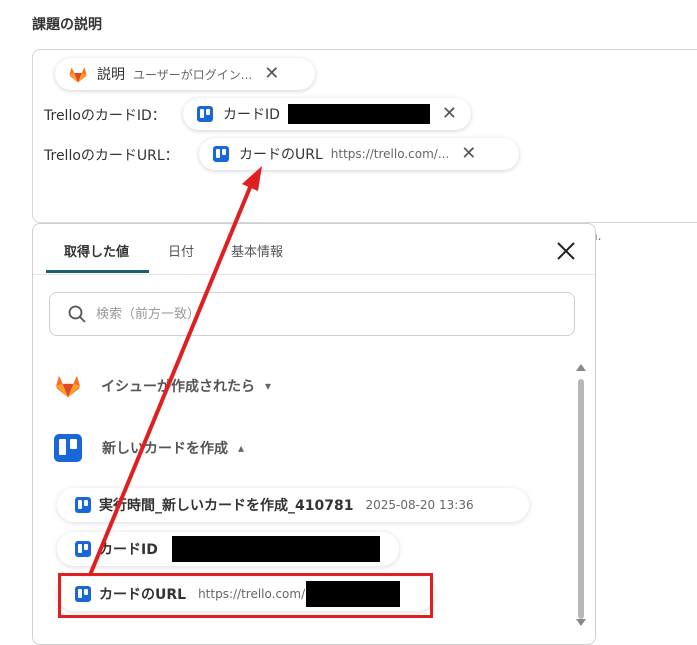  What do you see at coordinates (77, 314) in the screenshot?
I see `search-icon` at bounding box center [77, 314].